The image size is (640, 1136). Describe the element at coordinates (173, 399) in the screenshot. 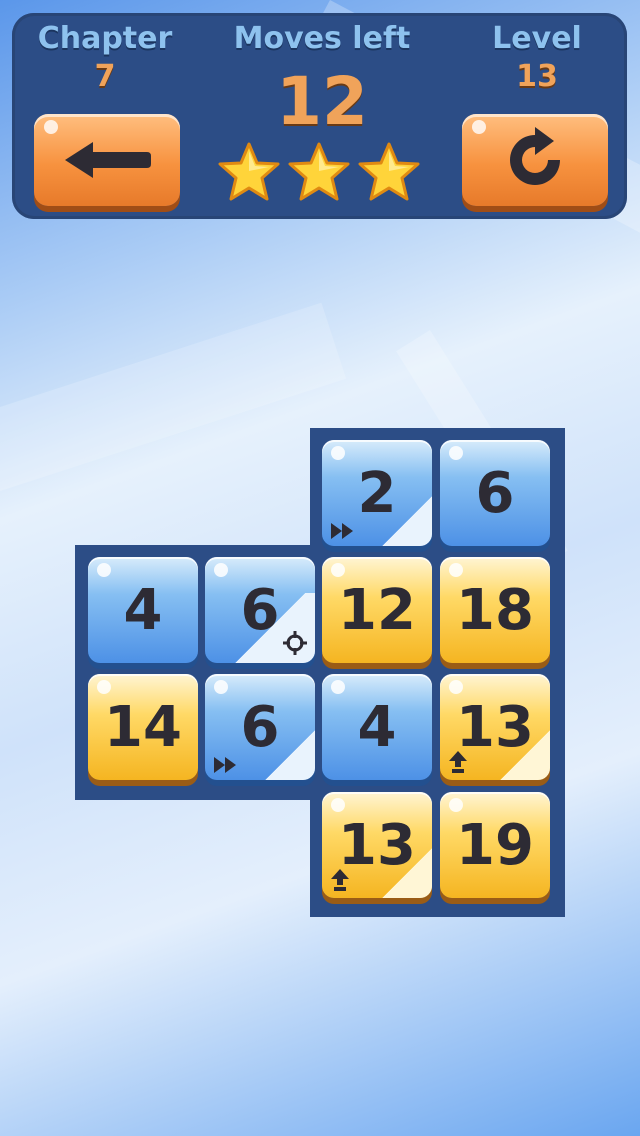

I see `background-shard` at that location.